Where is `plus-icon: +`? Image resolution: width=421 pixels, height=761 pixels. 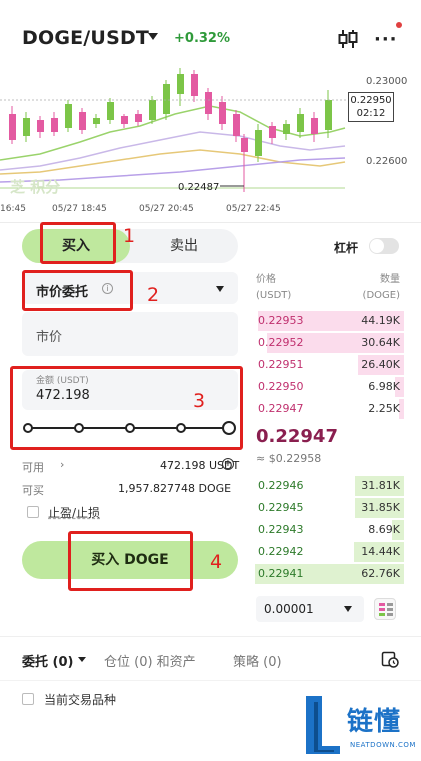 plus-icon: + is located at coordinates (228, 464).